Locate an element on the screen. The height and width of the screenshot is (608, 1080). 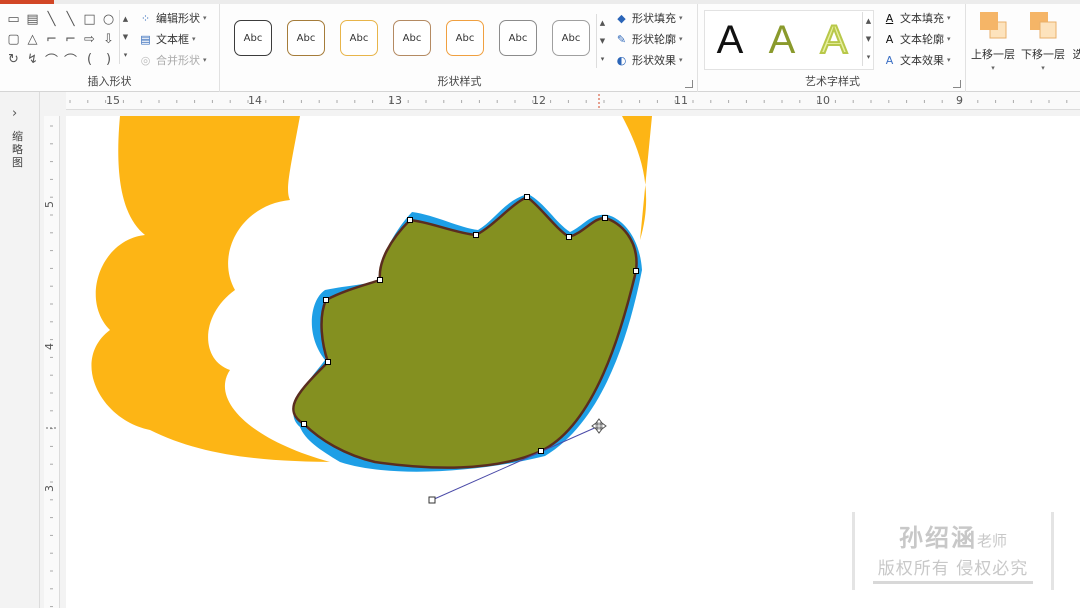
thumbnail-pane: › 缩略图 is located at coordinates (20, 350).